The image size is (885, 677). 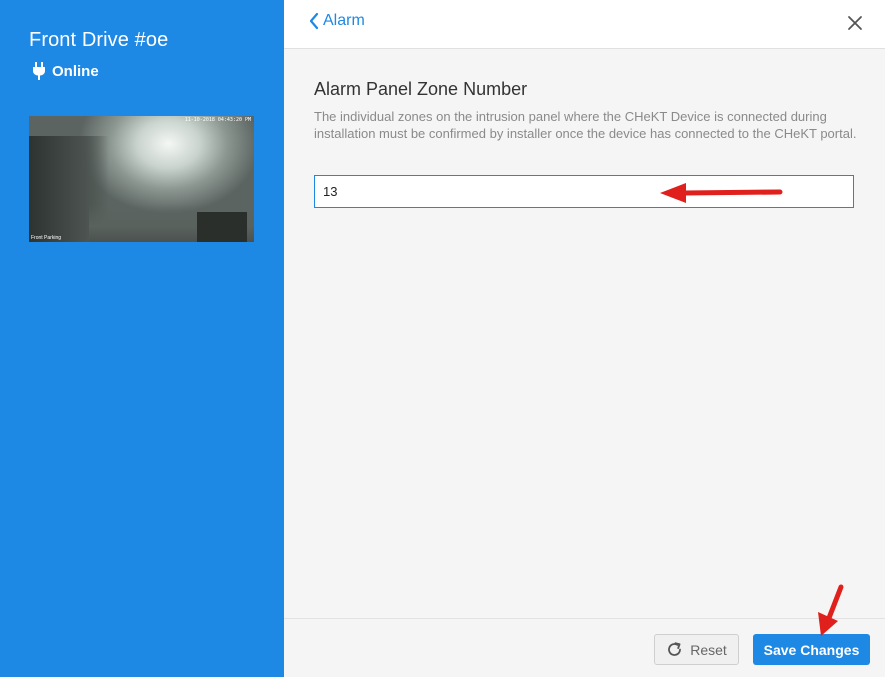 I want to click on status-label: Online, so click(x=75, y=71).